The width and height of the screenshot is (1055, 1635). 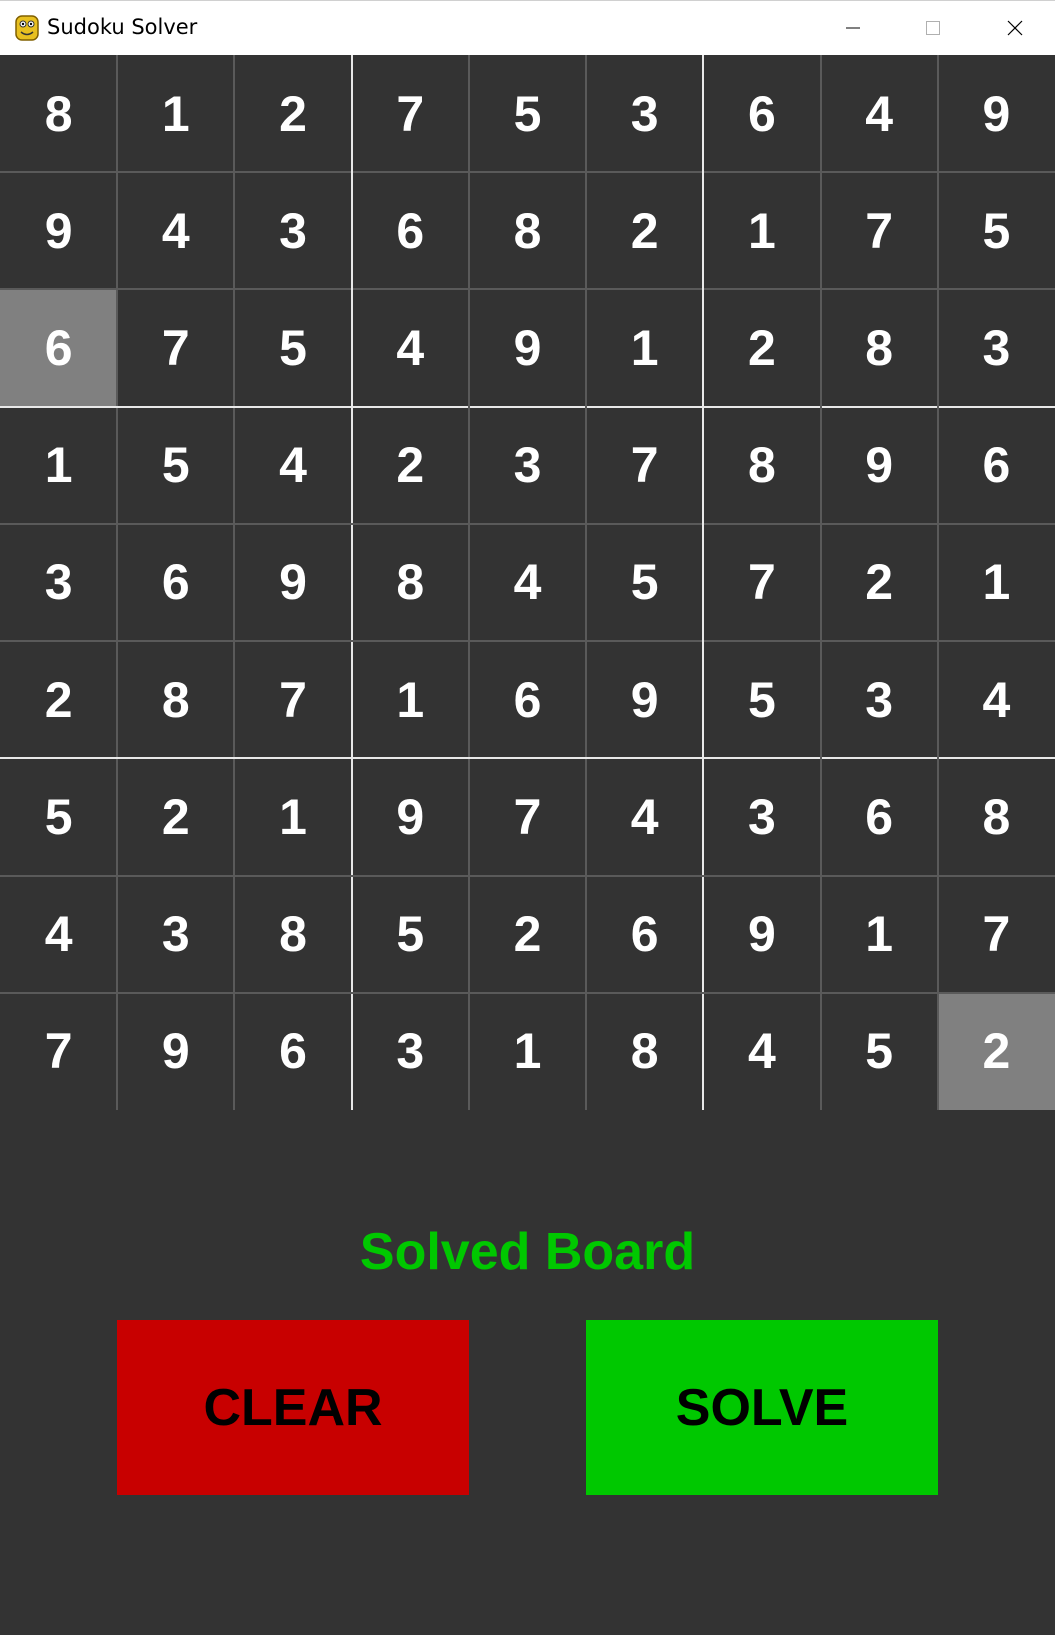 What do you see at coordinates (527, 27) in the screenshot?
I see `title-bar: Sudoku Solver` at bounding box center [527, 27].